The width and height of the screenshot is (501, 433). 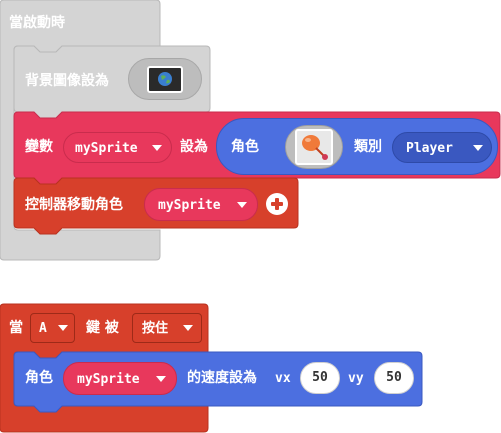 I want to click on sprite-image-picker, so click(x=314, y=147).